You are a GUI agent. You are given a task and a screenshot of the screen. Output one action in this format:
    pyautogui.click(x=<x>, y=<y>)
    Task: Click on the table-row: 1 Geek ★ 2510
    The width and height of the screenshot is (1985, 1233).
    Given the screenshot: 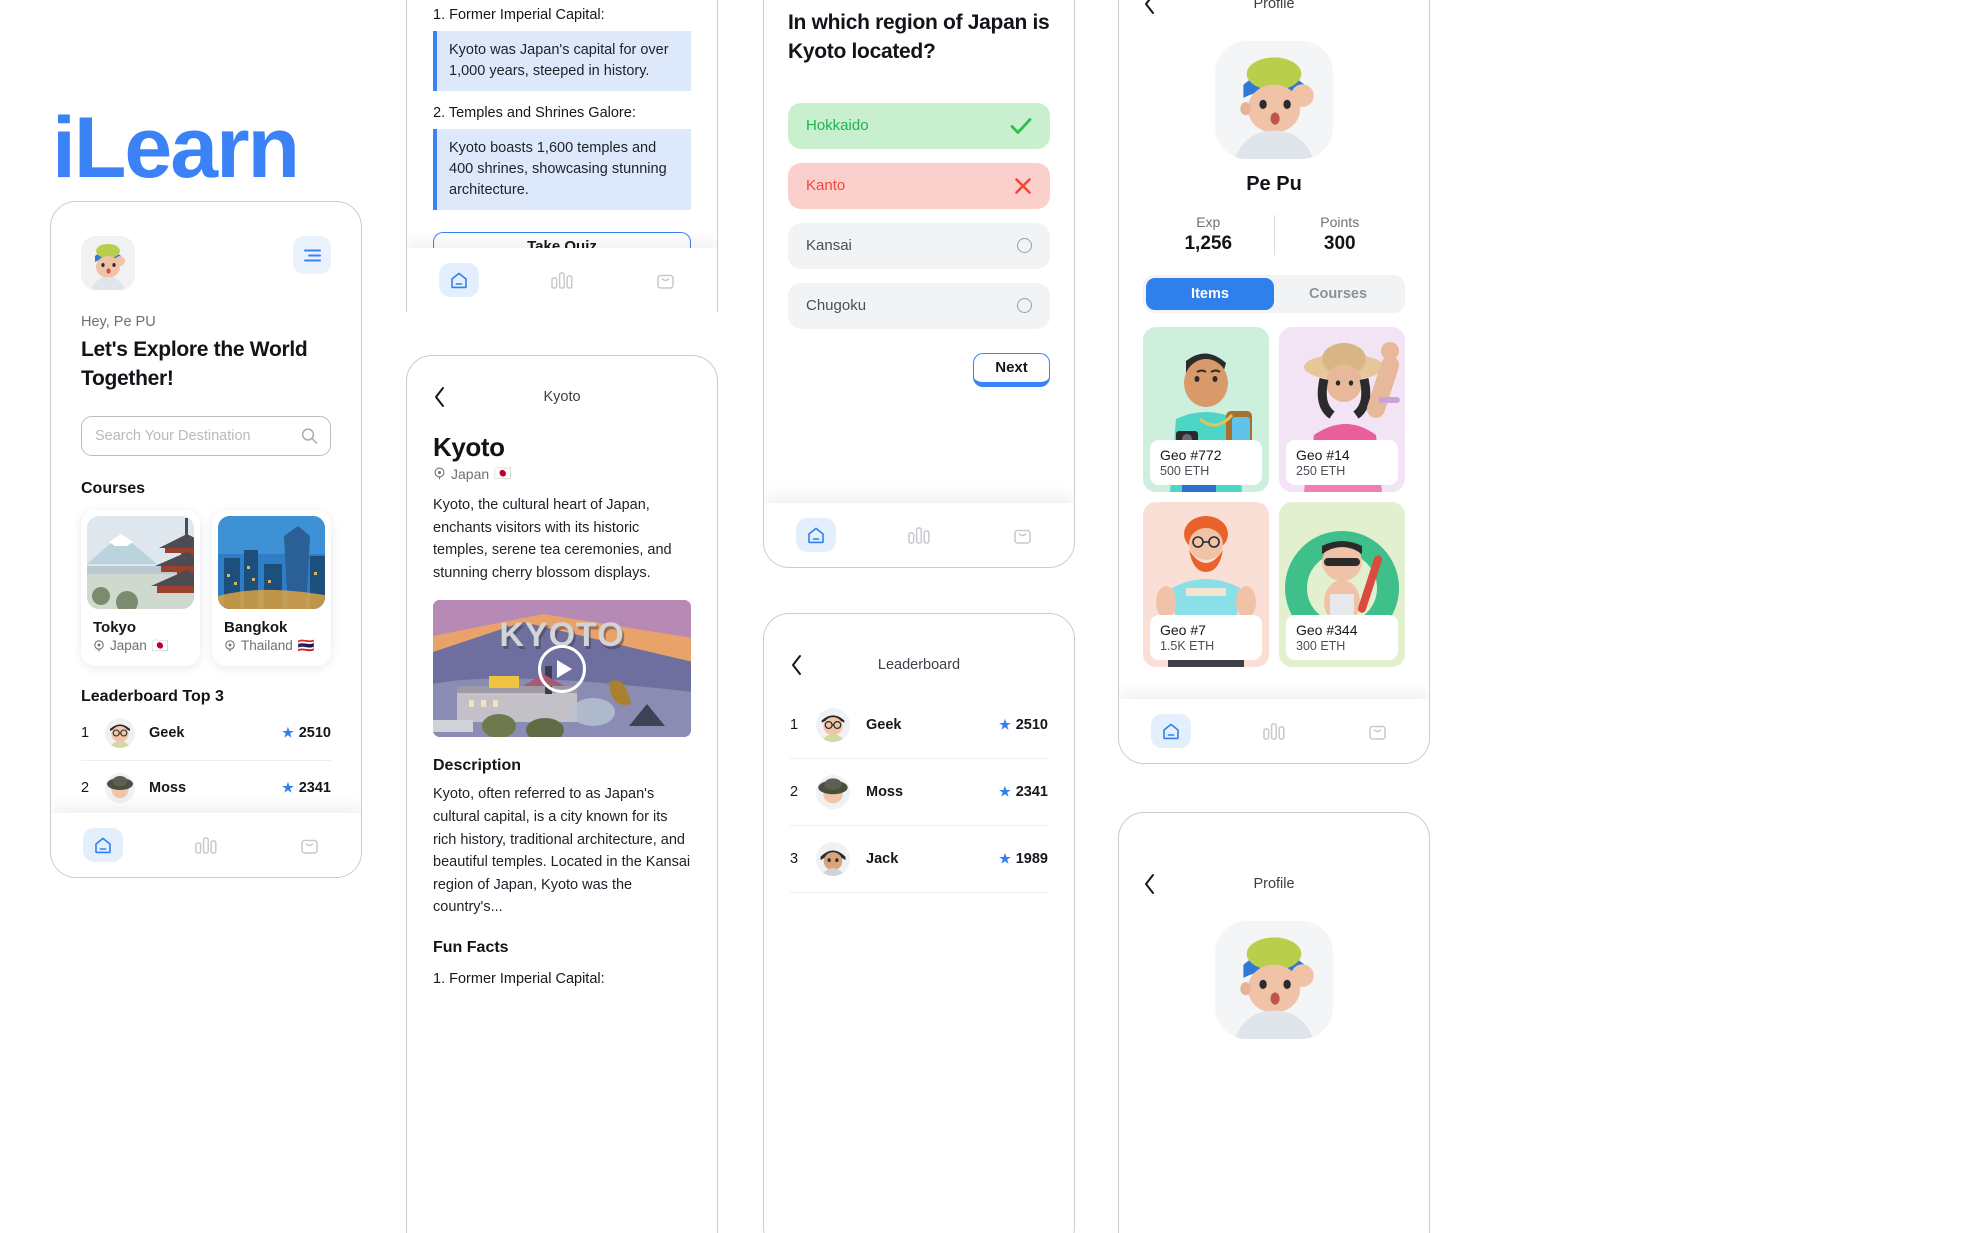 What is the action you would take?
    pyautogui.click(x=919, y=725)
    